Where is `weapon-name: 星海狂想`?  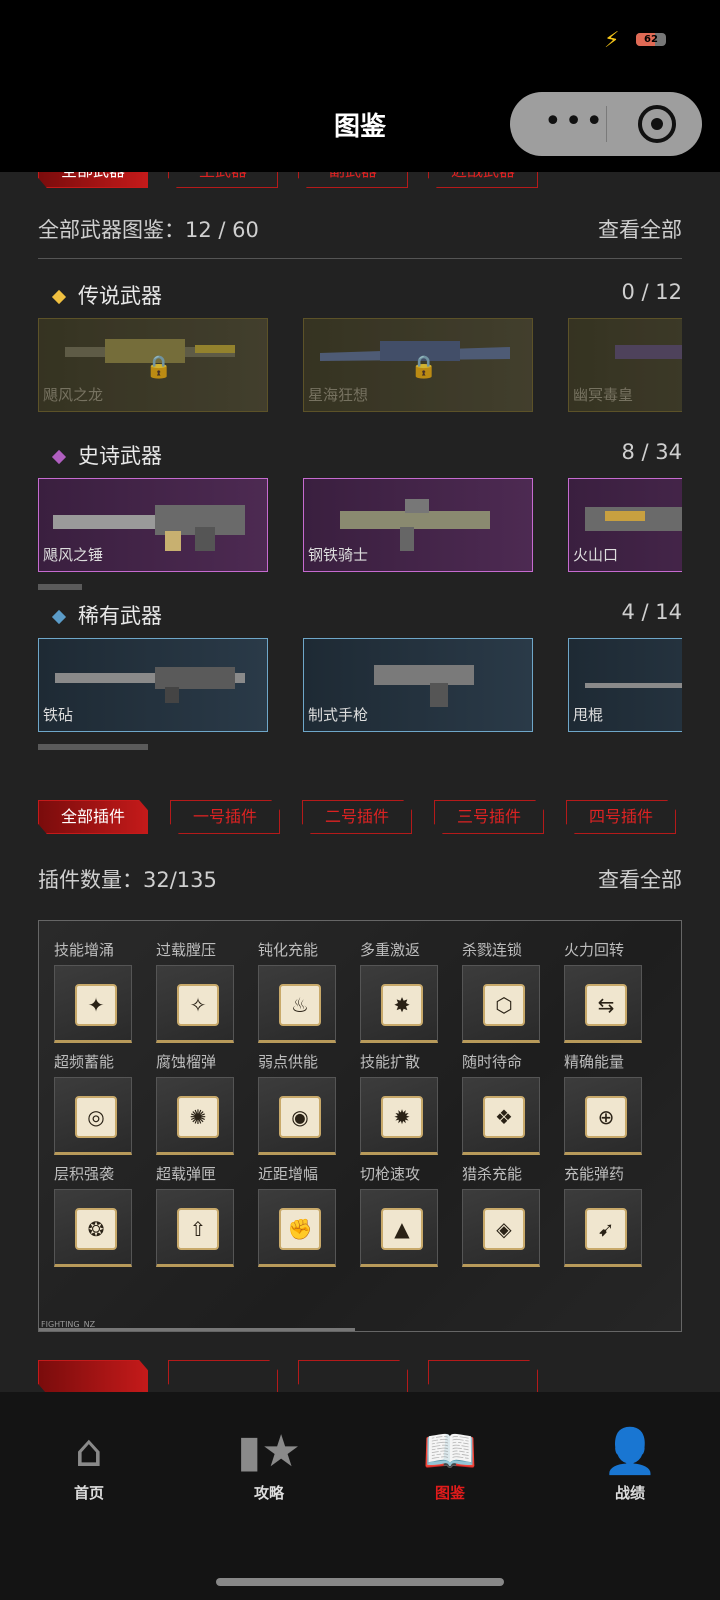 weapon-name: 星海狂想 is located at coordinates (338, 395).